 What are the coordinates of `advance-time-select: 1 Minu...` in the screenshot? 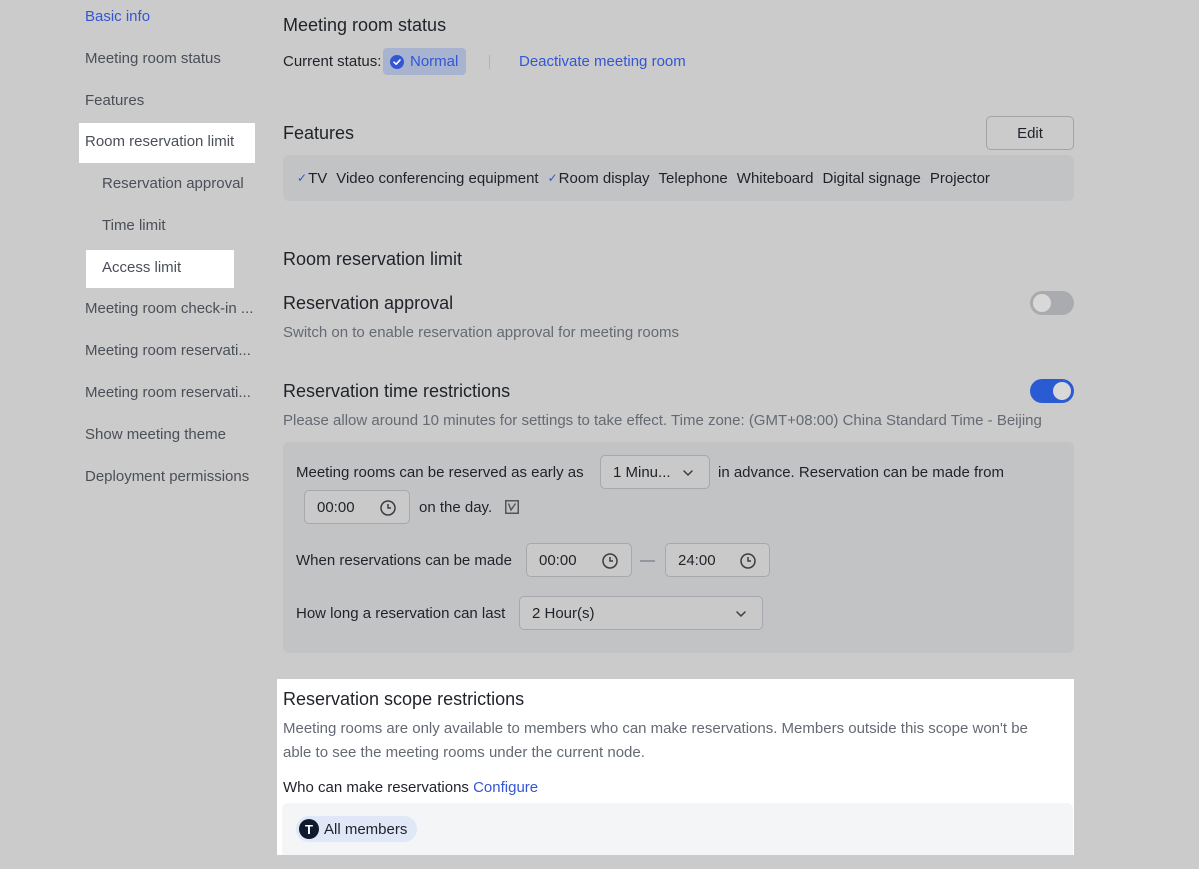 It's located at (655, 472).